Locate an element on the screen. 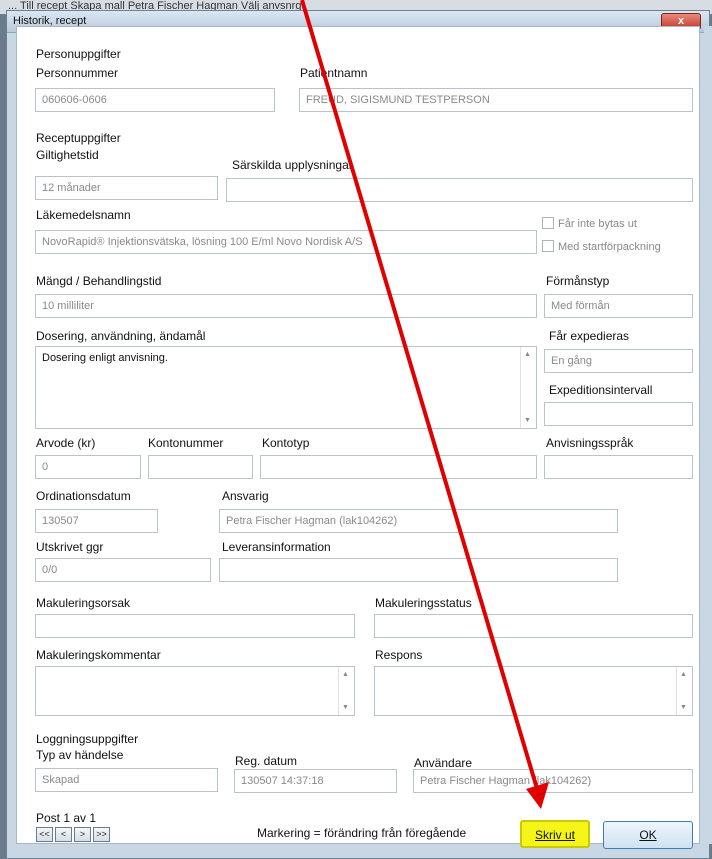  patientnamn-label: Patientnamn is located at coordinates (334, 73).